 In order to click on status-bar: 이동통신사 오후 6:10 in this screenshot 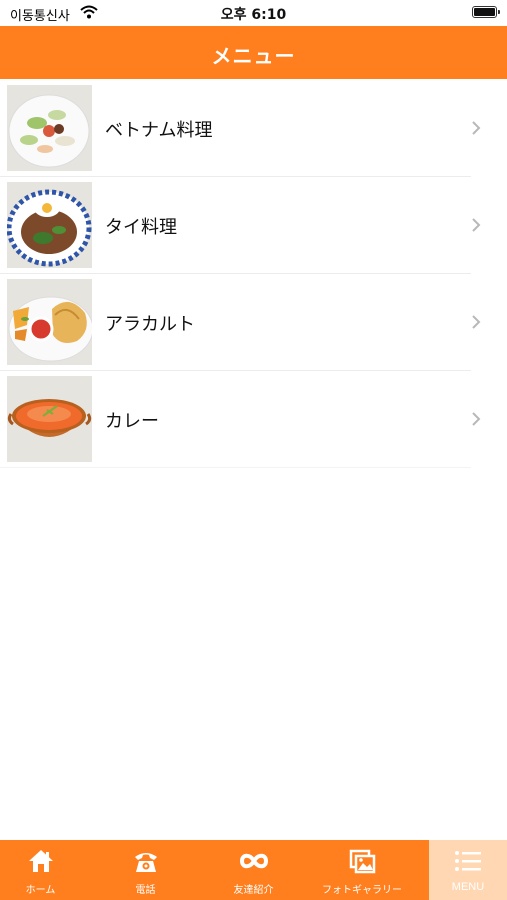, I will do `click(253, 13)`.